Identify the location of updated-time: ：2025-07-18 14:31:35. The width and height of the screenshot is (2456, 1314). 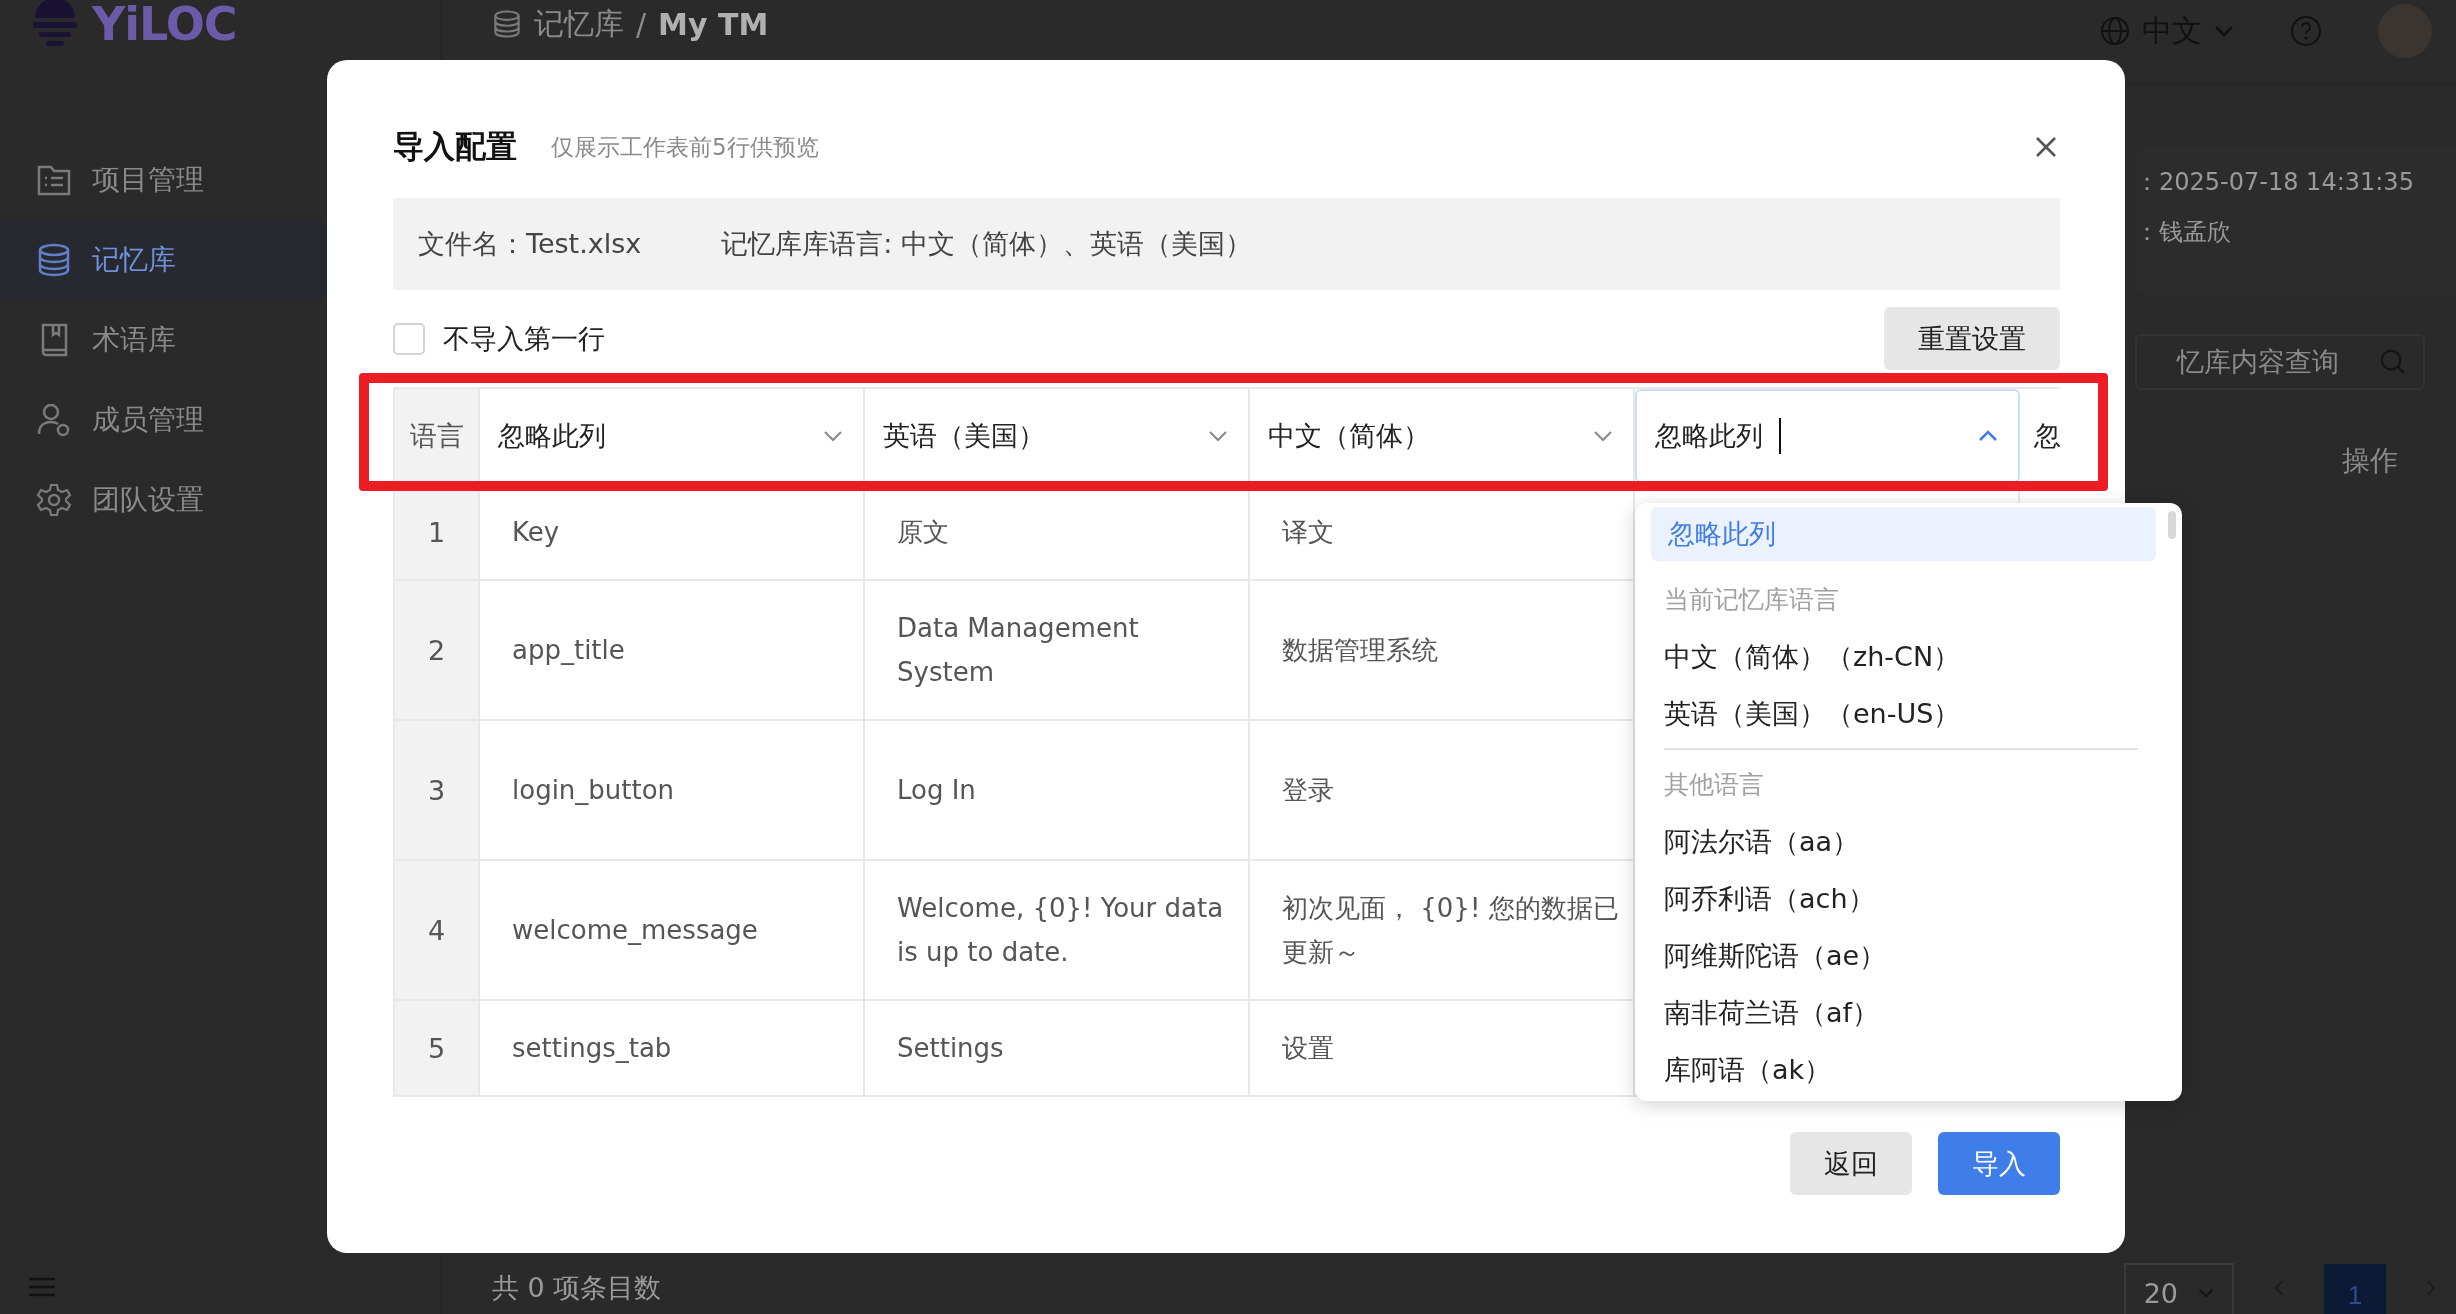
(2275, 182).